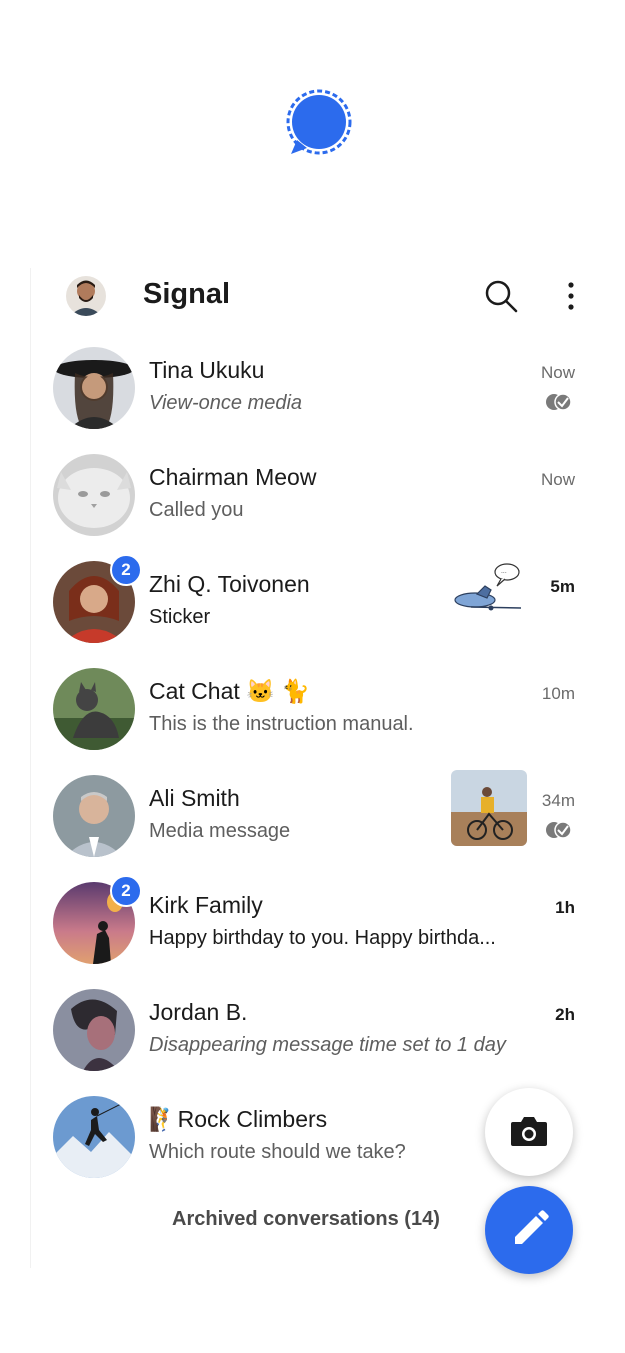 The image size is (625, 1353). I want to click on conversation-snippet: Called you, so click(196, 510).